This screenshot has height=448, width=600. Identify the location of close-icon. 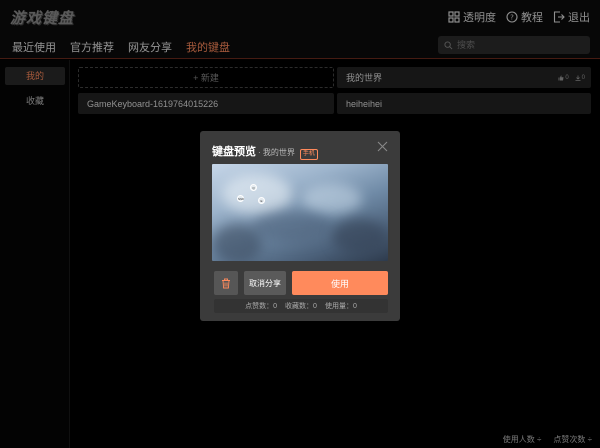
(382, 146).